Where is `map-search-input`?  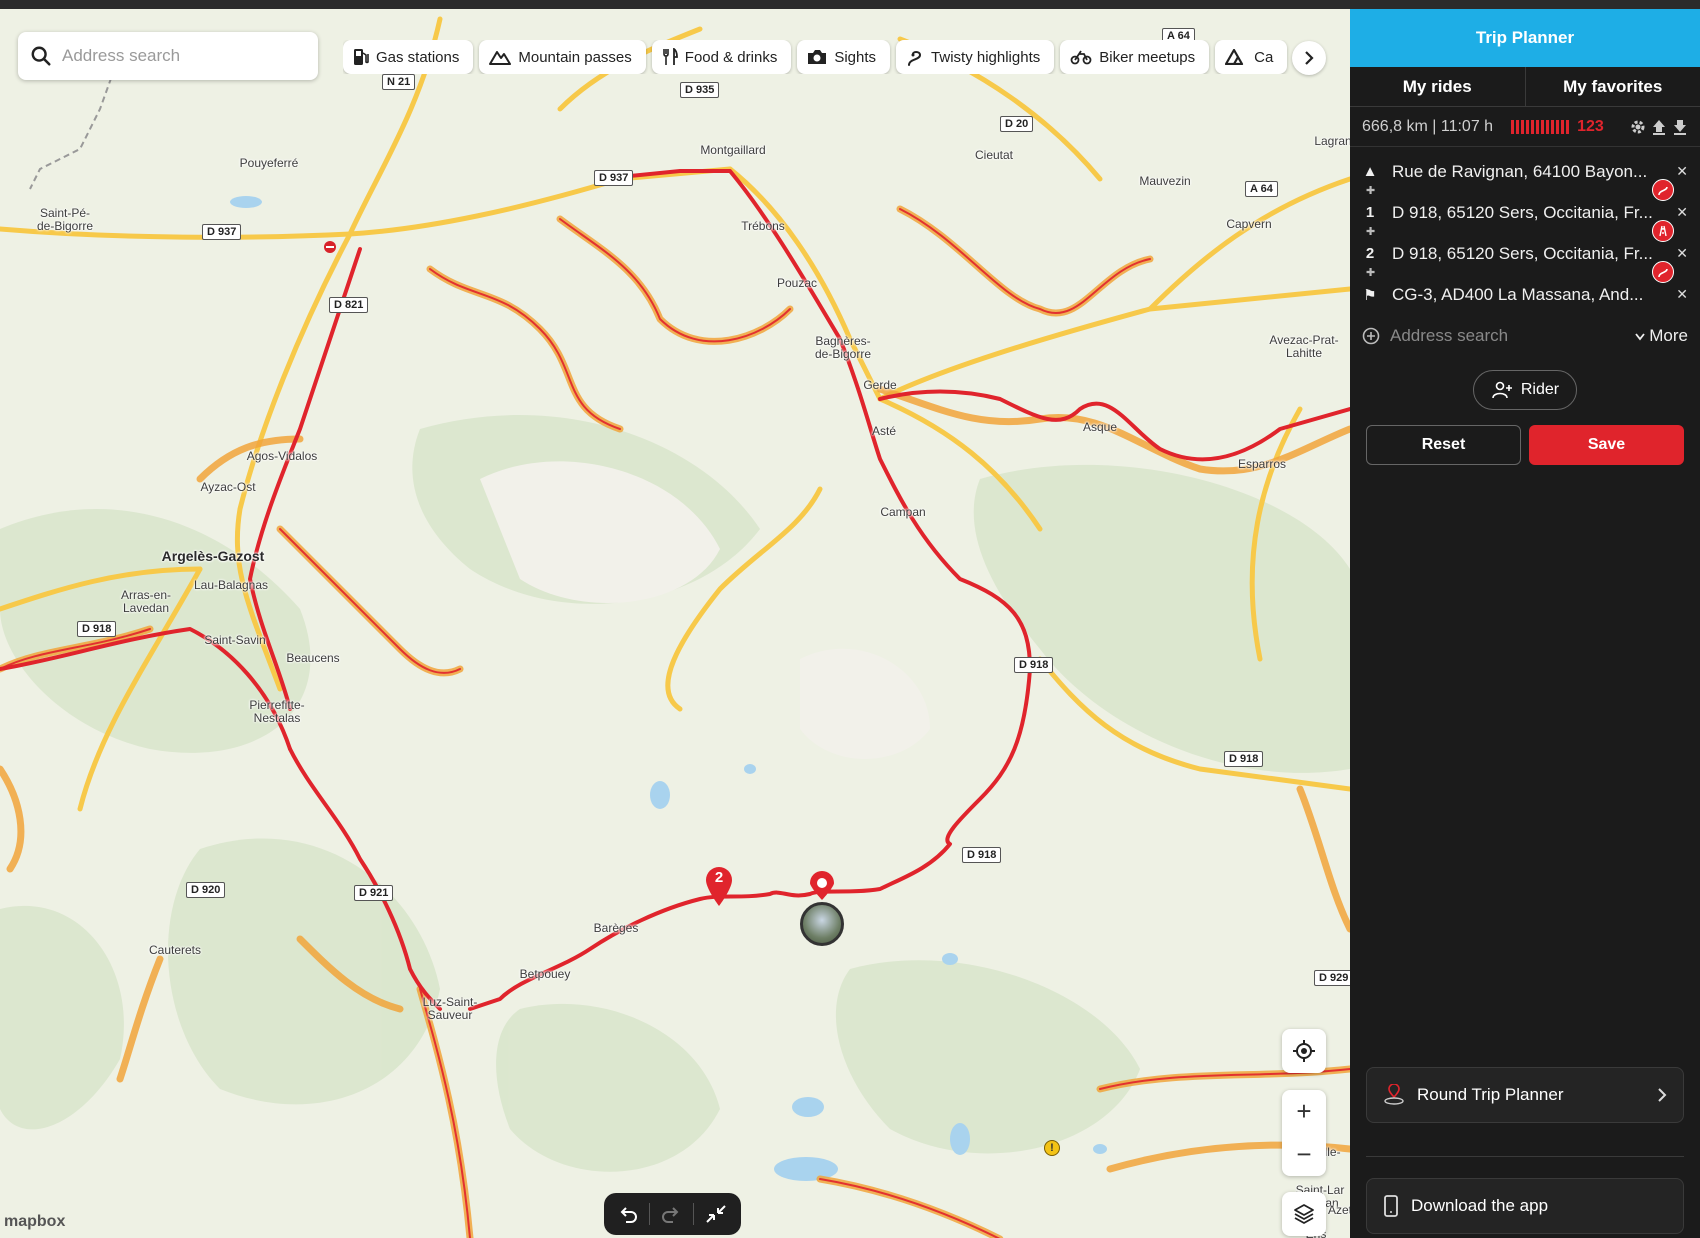 map-search-input is located at coordinates (177, 56).